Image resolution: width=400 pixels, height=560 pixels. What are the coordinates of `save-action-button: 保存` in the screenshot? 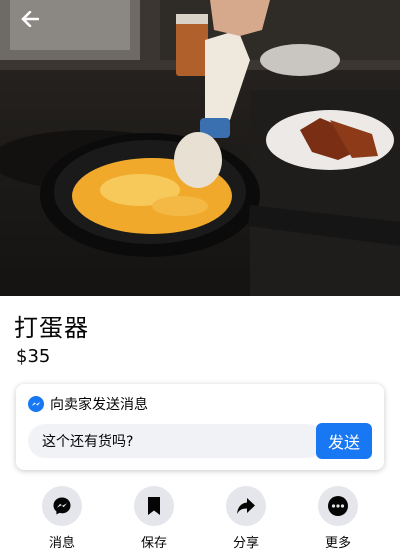 It's located at (154, 521).